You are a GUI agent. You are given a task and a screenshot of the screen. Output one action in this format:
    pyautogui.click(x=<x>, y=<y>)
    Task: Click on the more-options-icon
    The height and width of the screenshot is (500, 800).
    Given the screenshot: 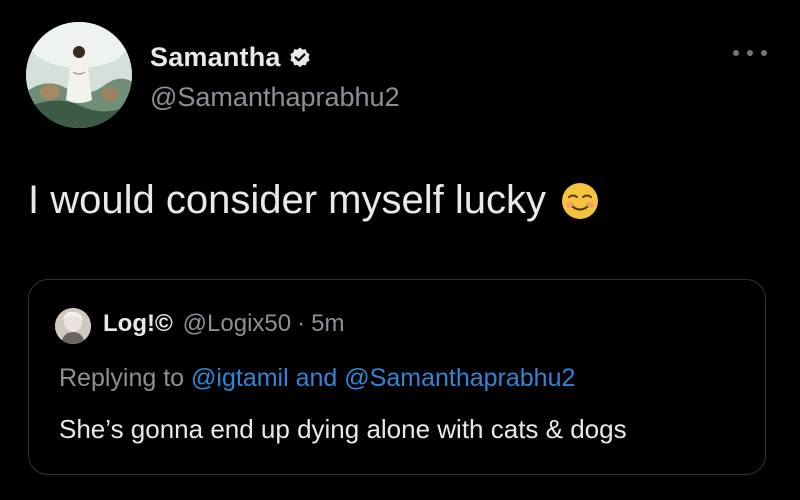 What is the action you would take?
    pyautogui.click(x=750, y=53)
    